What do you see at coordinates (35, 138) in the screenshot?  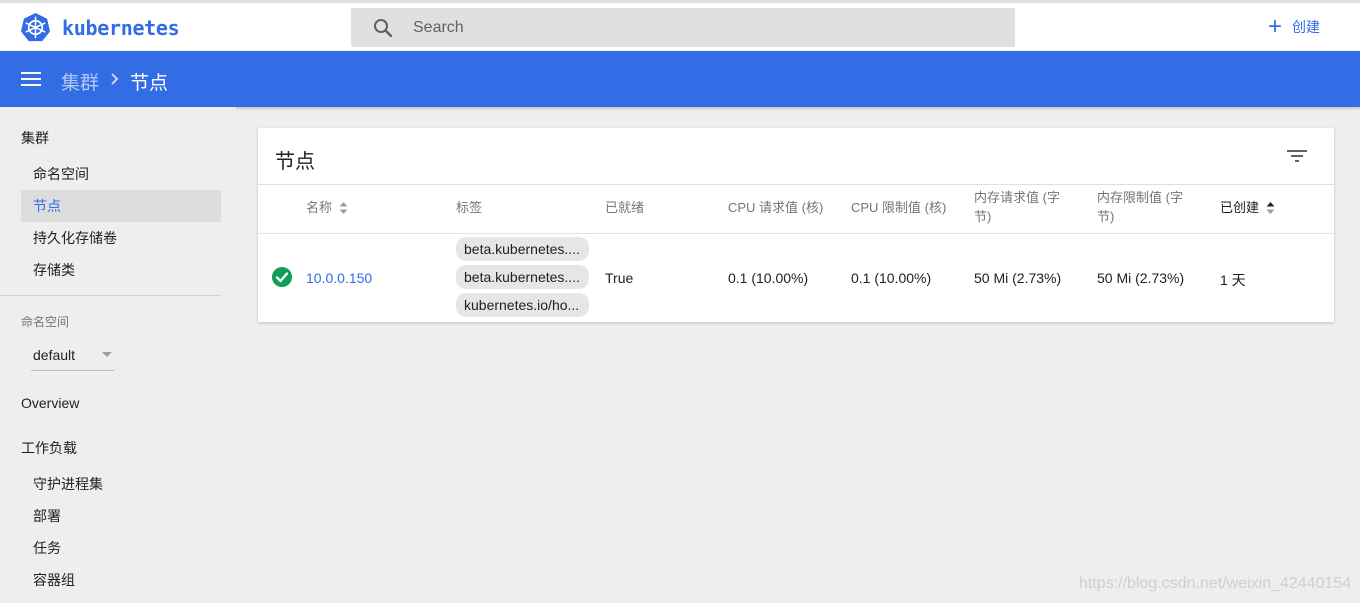 I see `sidebar-cluster-title: 集群` at bounding box center [35, 138].